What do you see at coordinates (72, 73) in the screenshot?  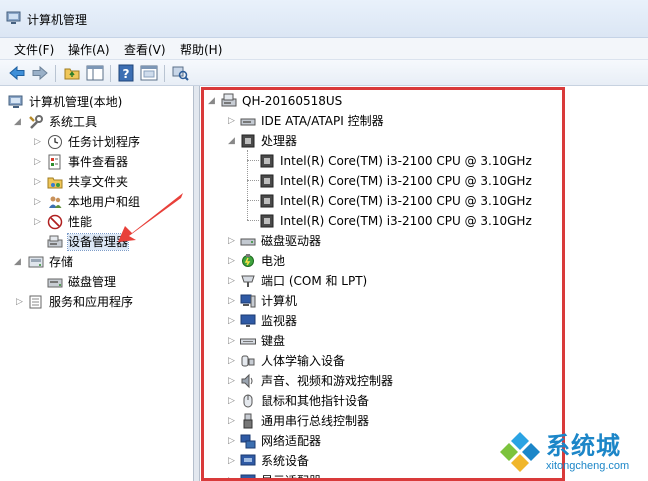 I see `up-folder-icon` at bounding box center [72, 73].